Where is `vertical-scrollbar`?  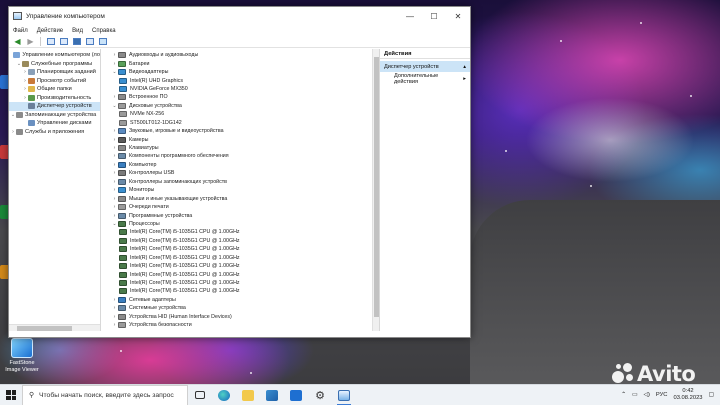 vertical-scrollbar is located at coordinates (375, 190).